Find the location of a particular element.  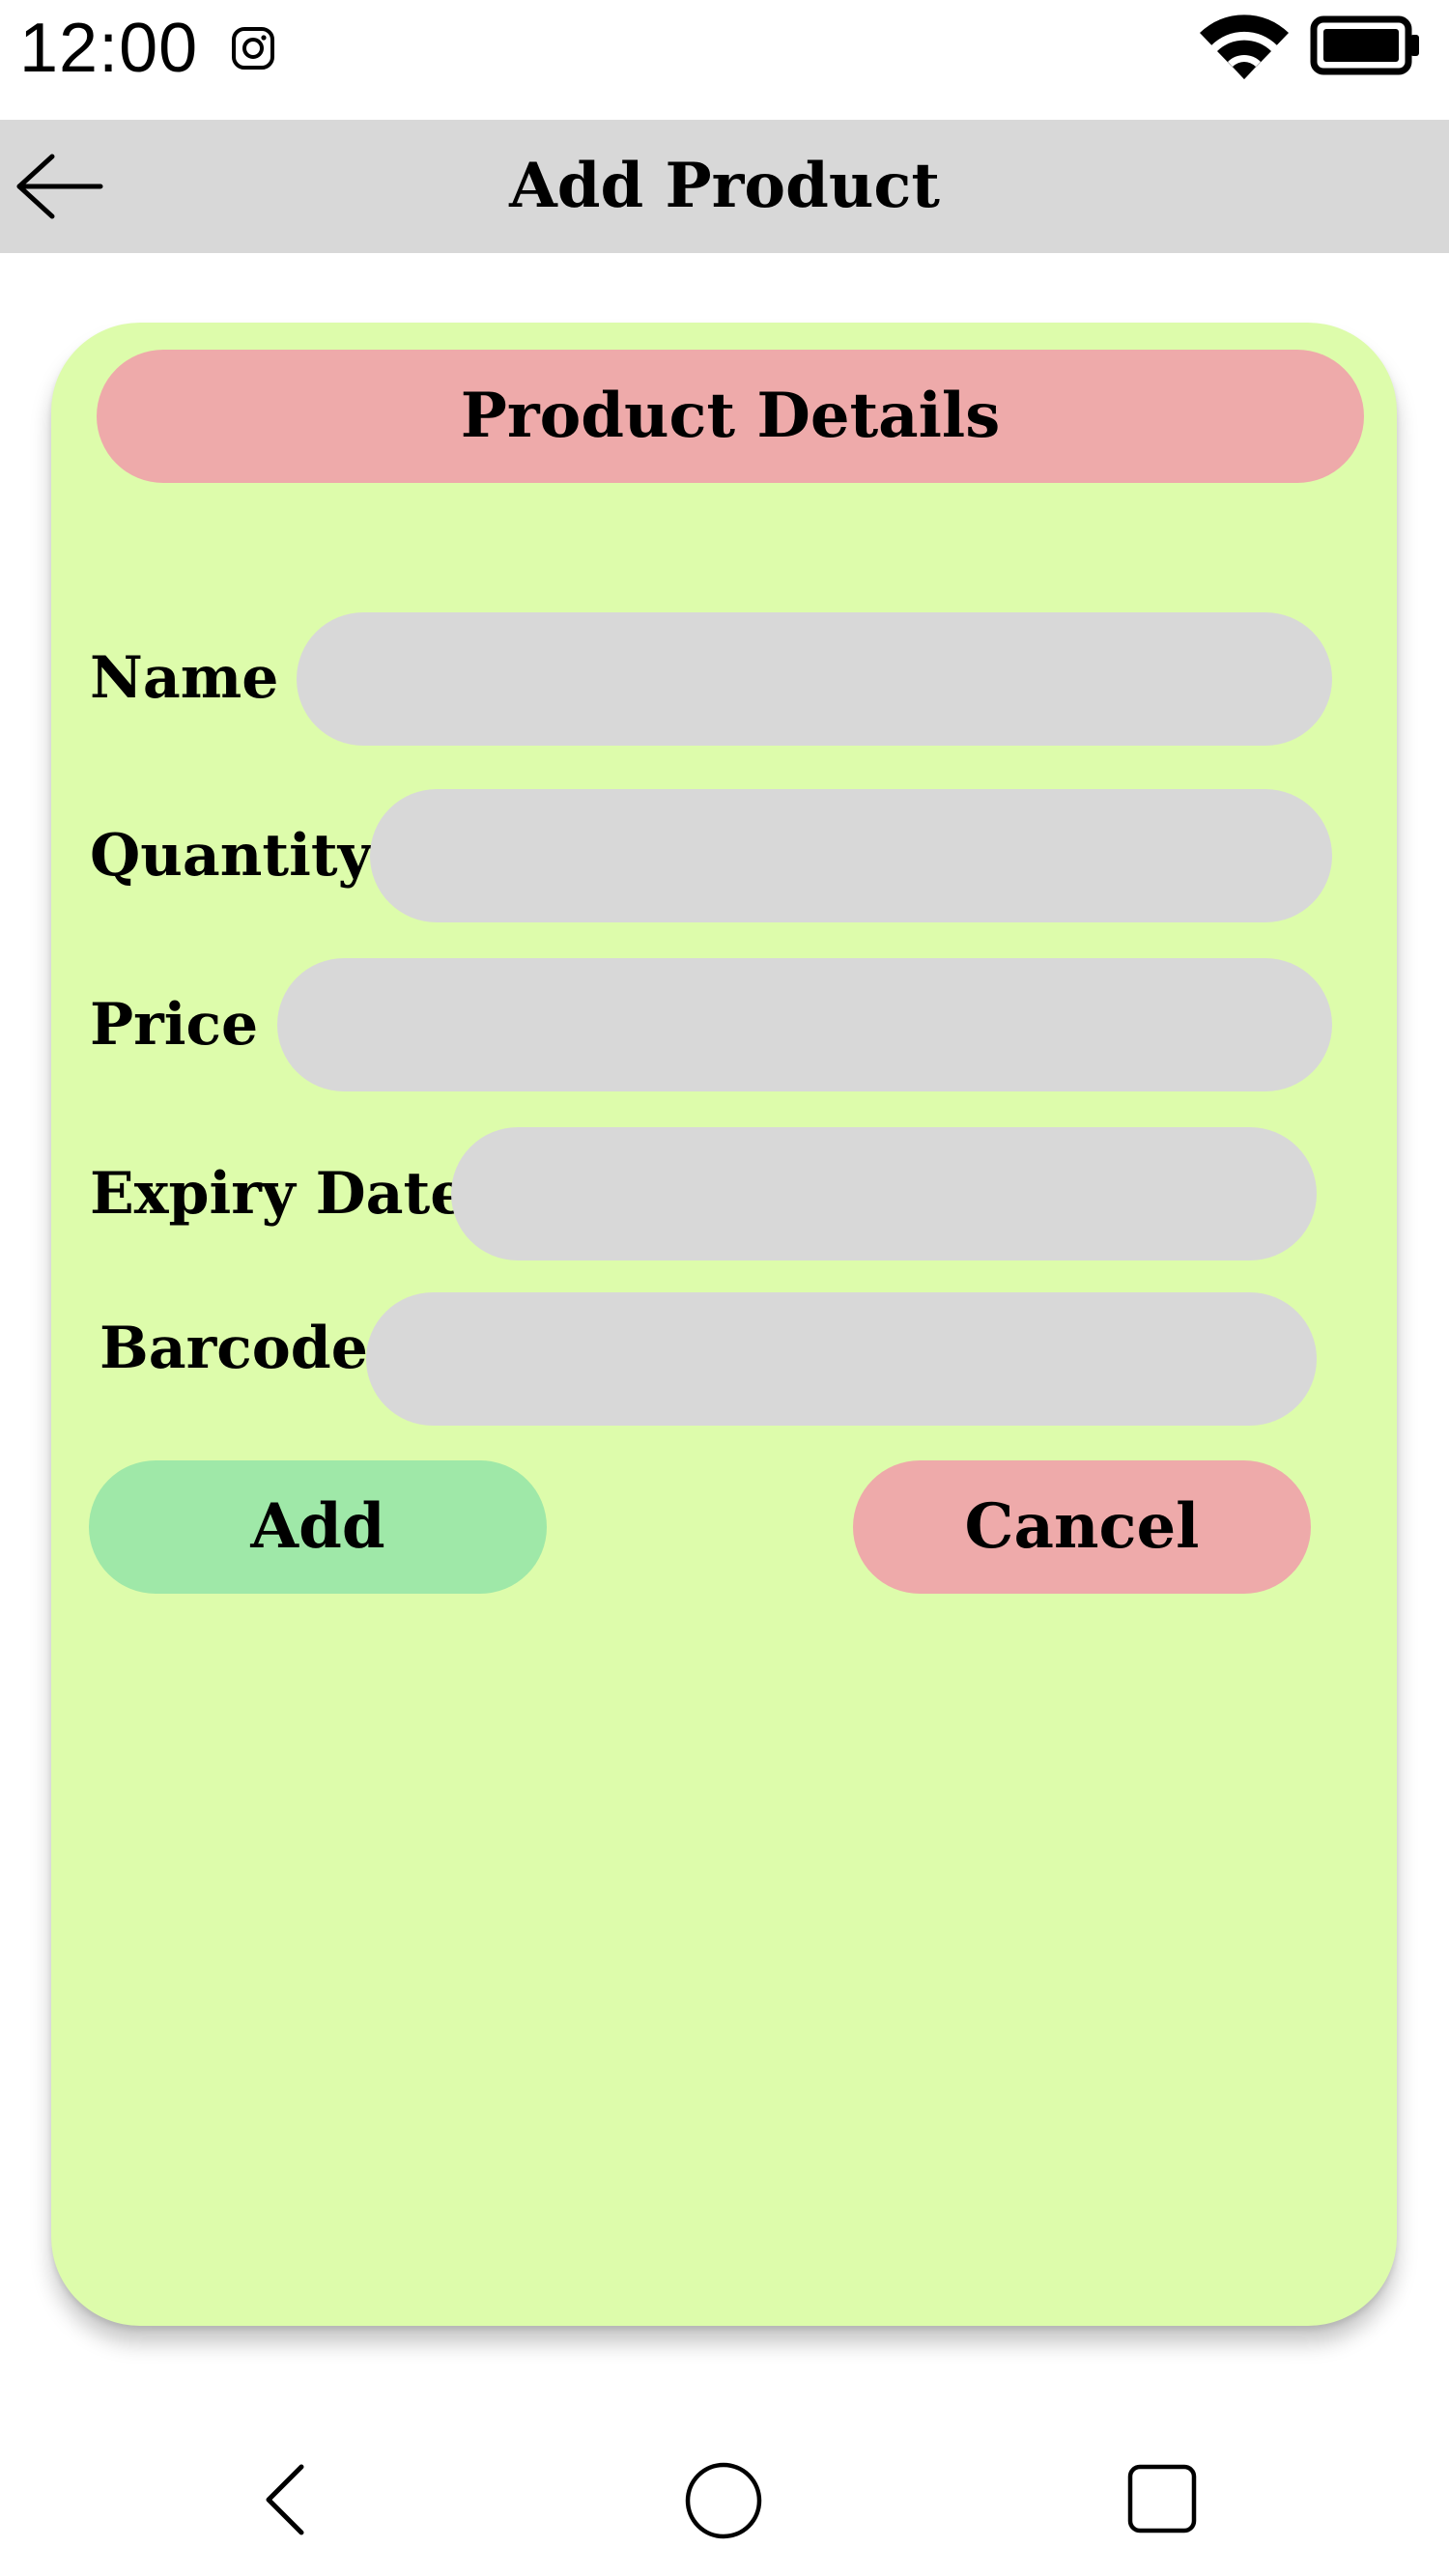

name-label: Name is located at coordinates (184, 678).